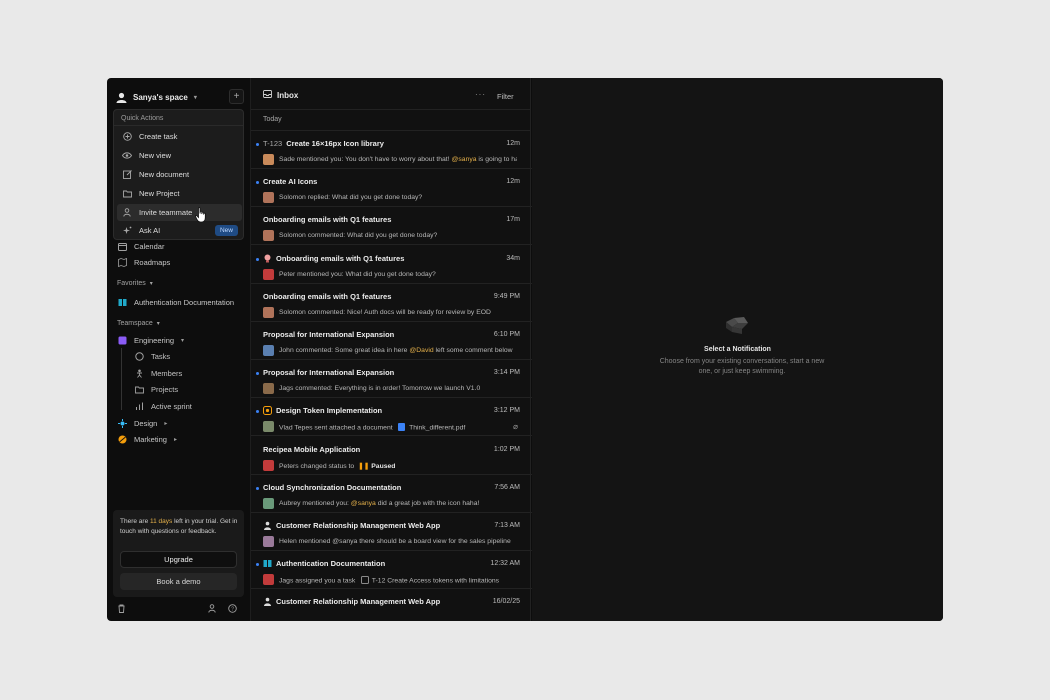 The width and height of the screenshot is (1050, 700). I want to click on sidebar-item-label: Marketing, so click(150, 439).